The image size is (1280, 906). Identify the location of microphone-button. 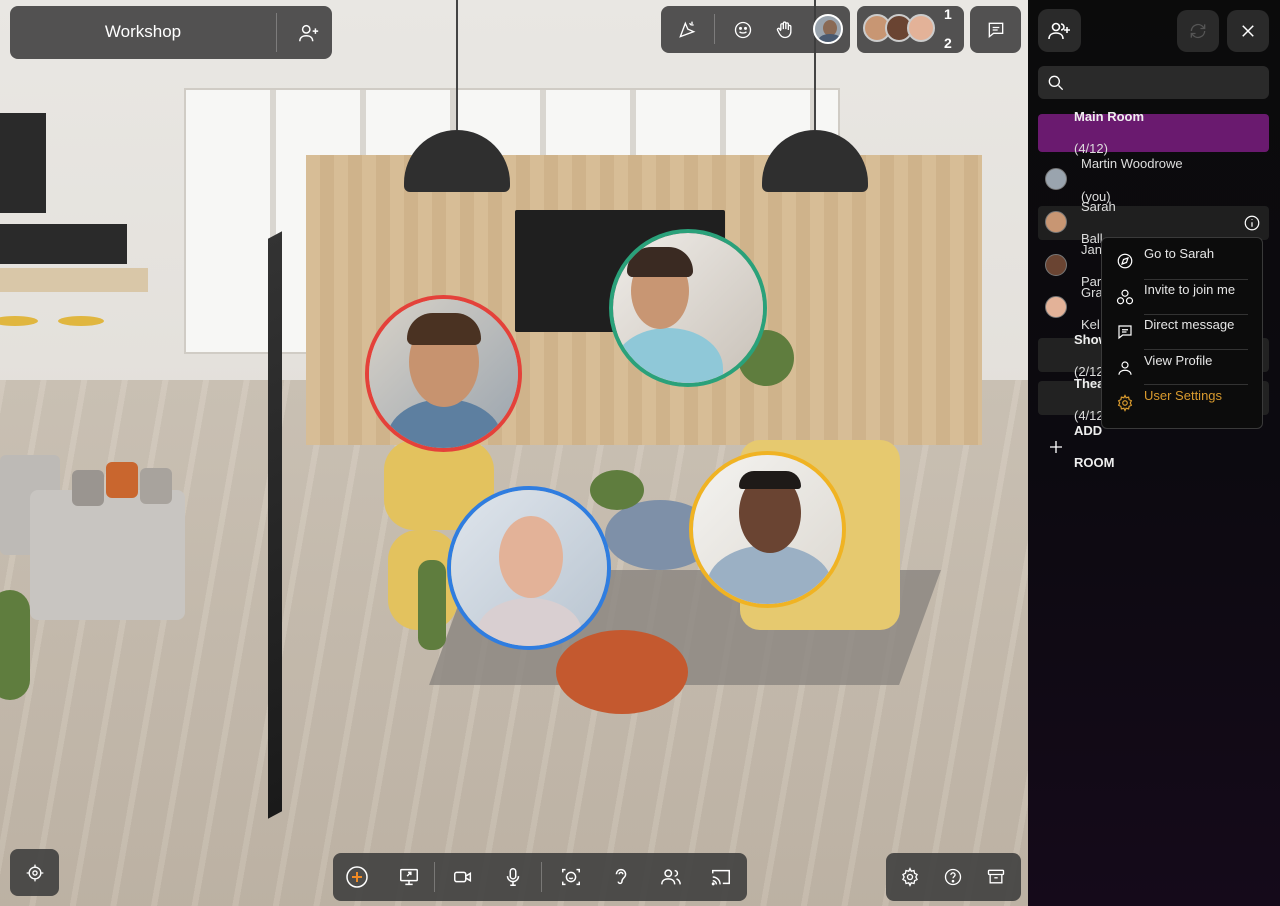
(513, 877).